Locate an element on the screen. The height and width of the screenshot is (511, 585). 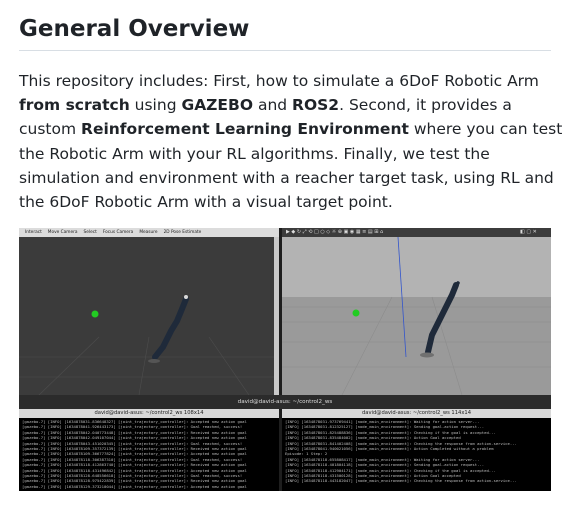
rviz-tool-focus-camera: Focus Camera is located at coordinates (118, 232).